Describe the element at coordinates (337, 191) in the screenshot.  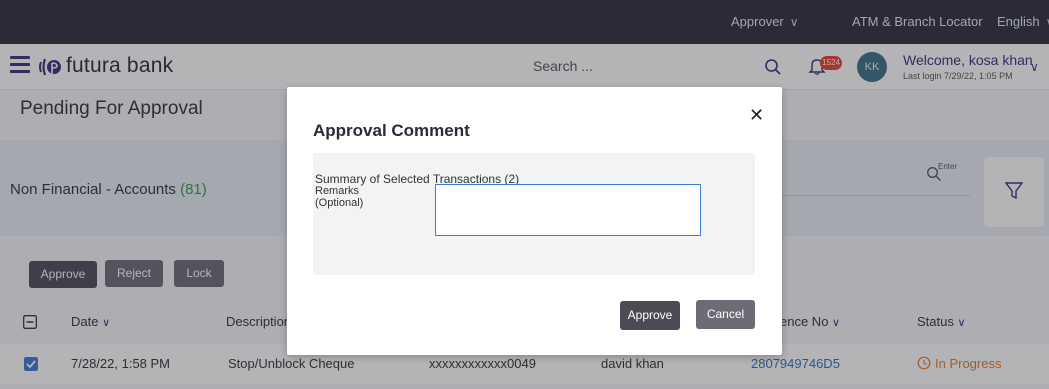
I see `remarks-label-text: Remarks` at that location.